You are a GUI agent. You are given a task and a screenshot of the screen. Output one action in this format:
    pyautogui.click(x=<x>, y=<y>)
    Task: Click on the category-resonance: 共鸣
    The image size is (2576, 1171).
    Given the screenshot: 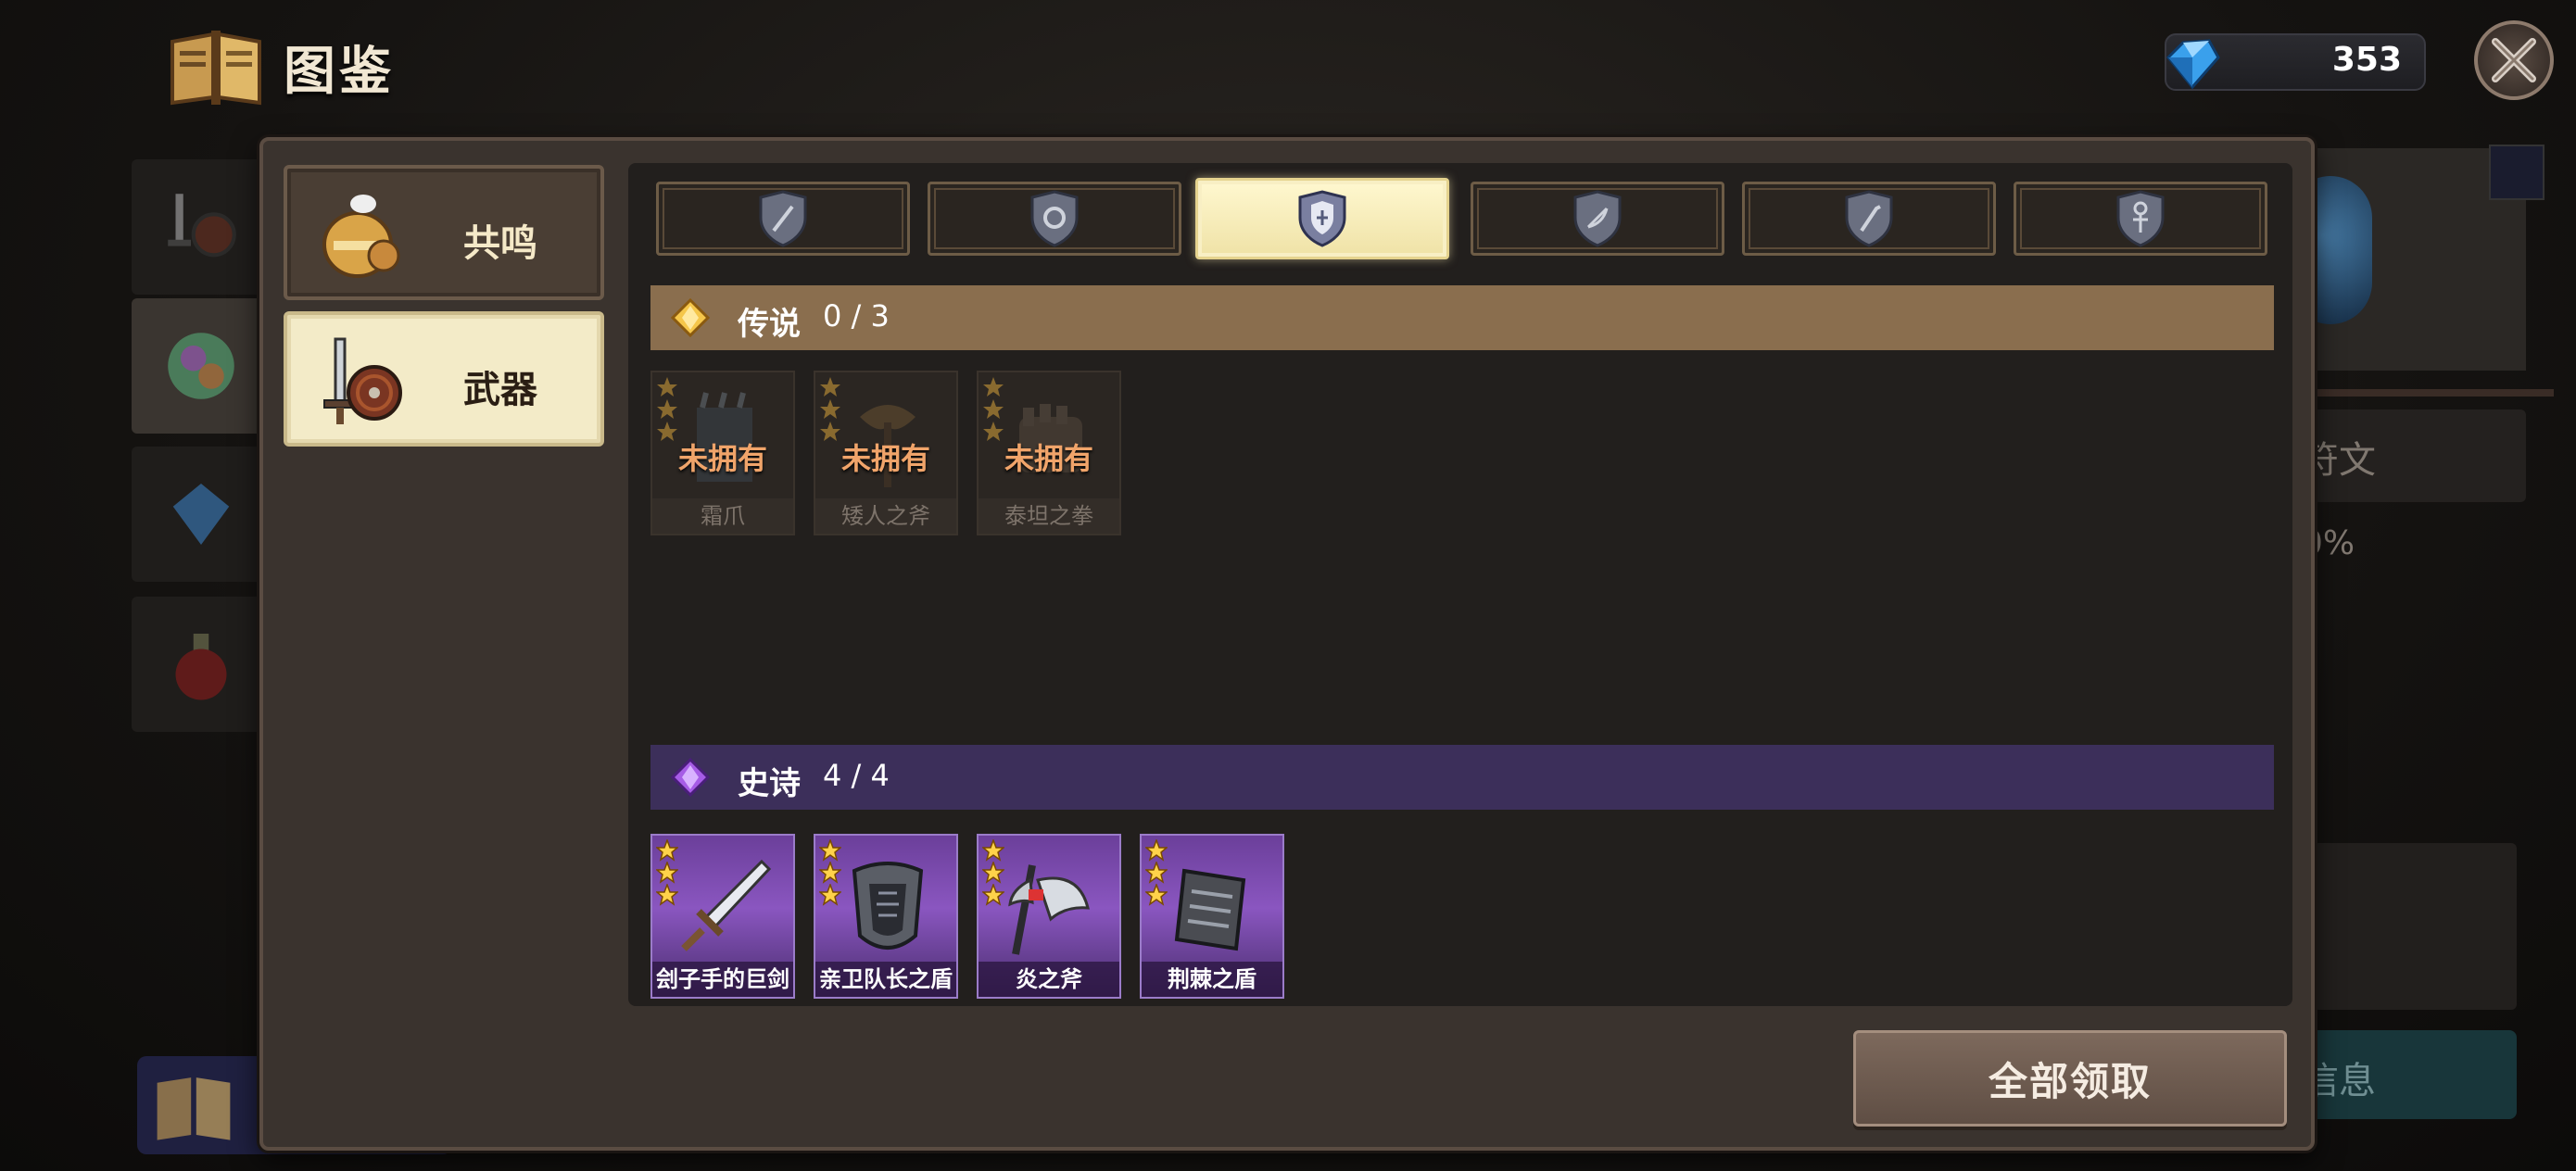 What is the action you would take?
    pyautogui.click(x=444, y=233)
    